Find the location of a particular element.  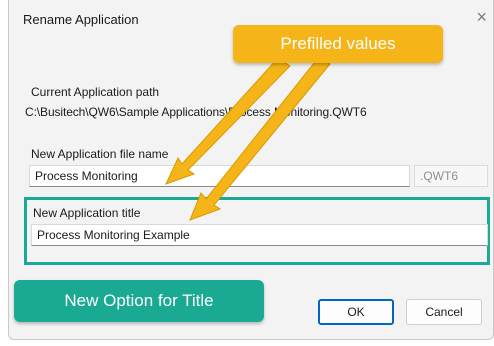

app-title-input: Process Monitoring Example is located at coordinates (259, 235).